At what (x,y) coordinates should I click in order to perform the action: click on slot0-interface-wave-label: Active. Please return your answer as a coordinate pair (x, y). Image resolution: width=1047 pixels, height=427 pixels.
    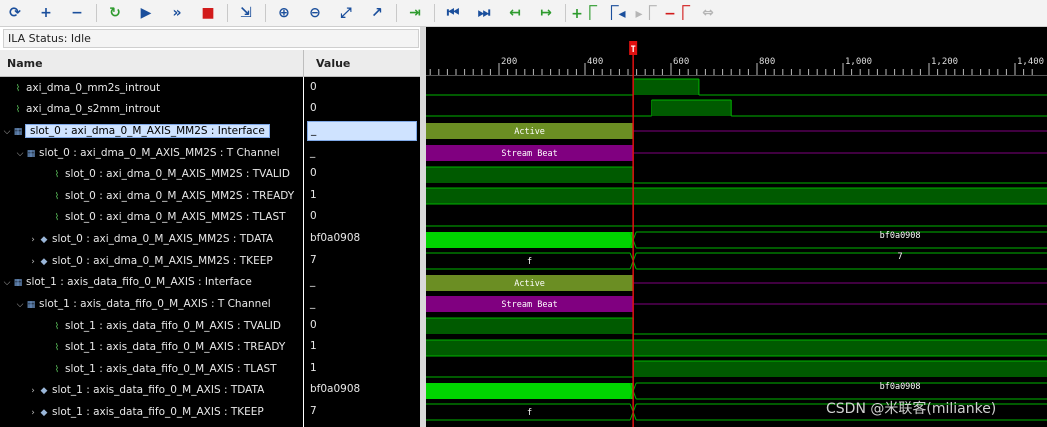
    Looking at the image, I should click on (529, 132).